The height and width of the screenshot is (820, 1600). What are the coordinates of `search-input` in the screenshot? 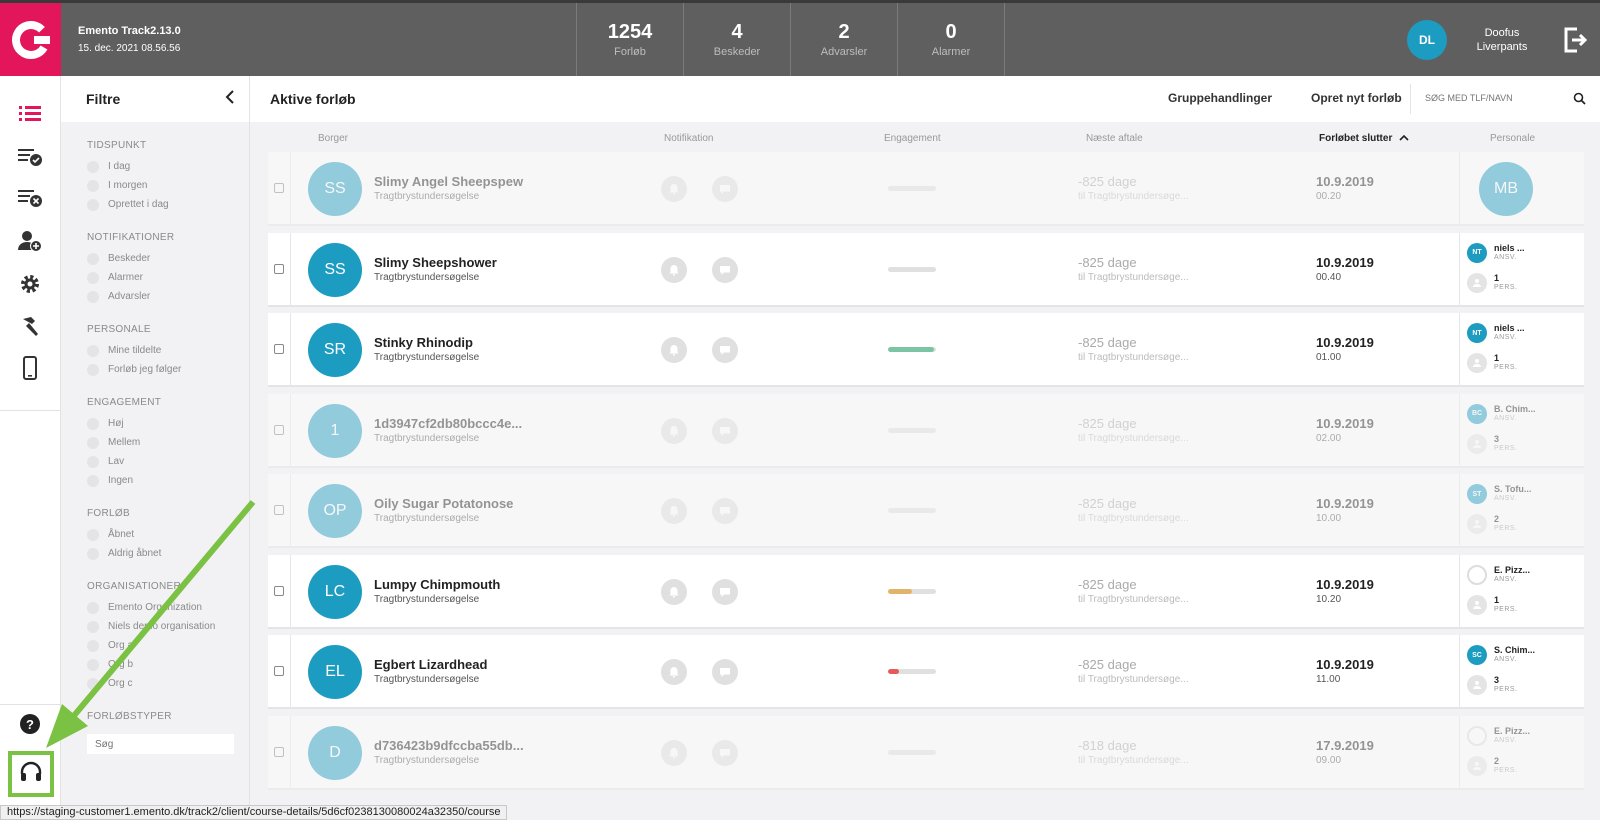 It's located at (1495, 98).